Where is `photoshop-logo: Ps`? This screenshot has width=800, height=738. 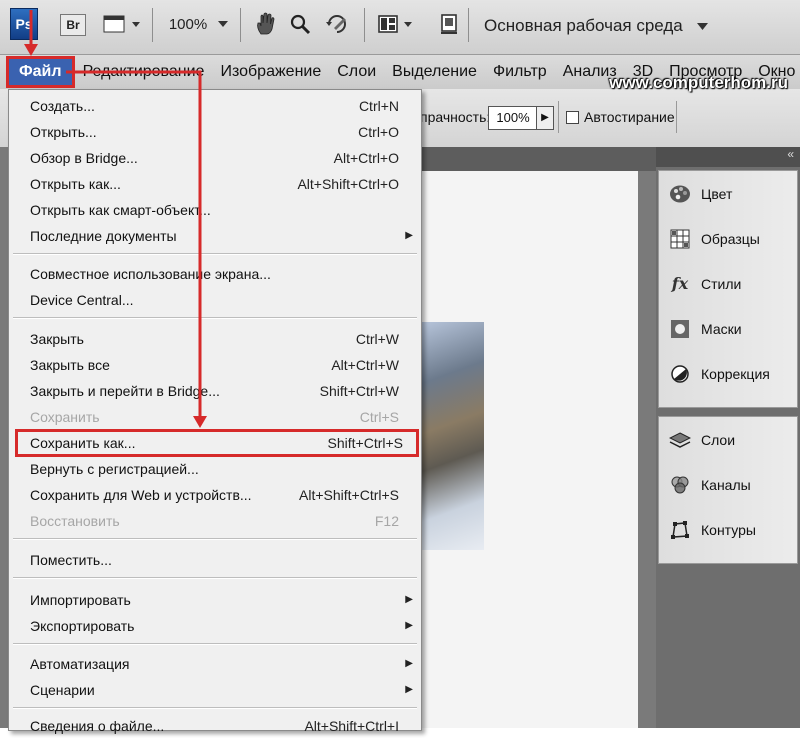
photoshop-logo: Ps is located at coordinates (24, 24).